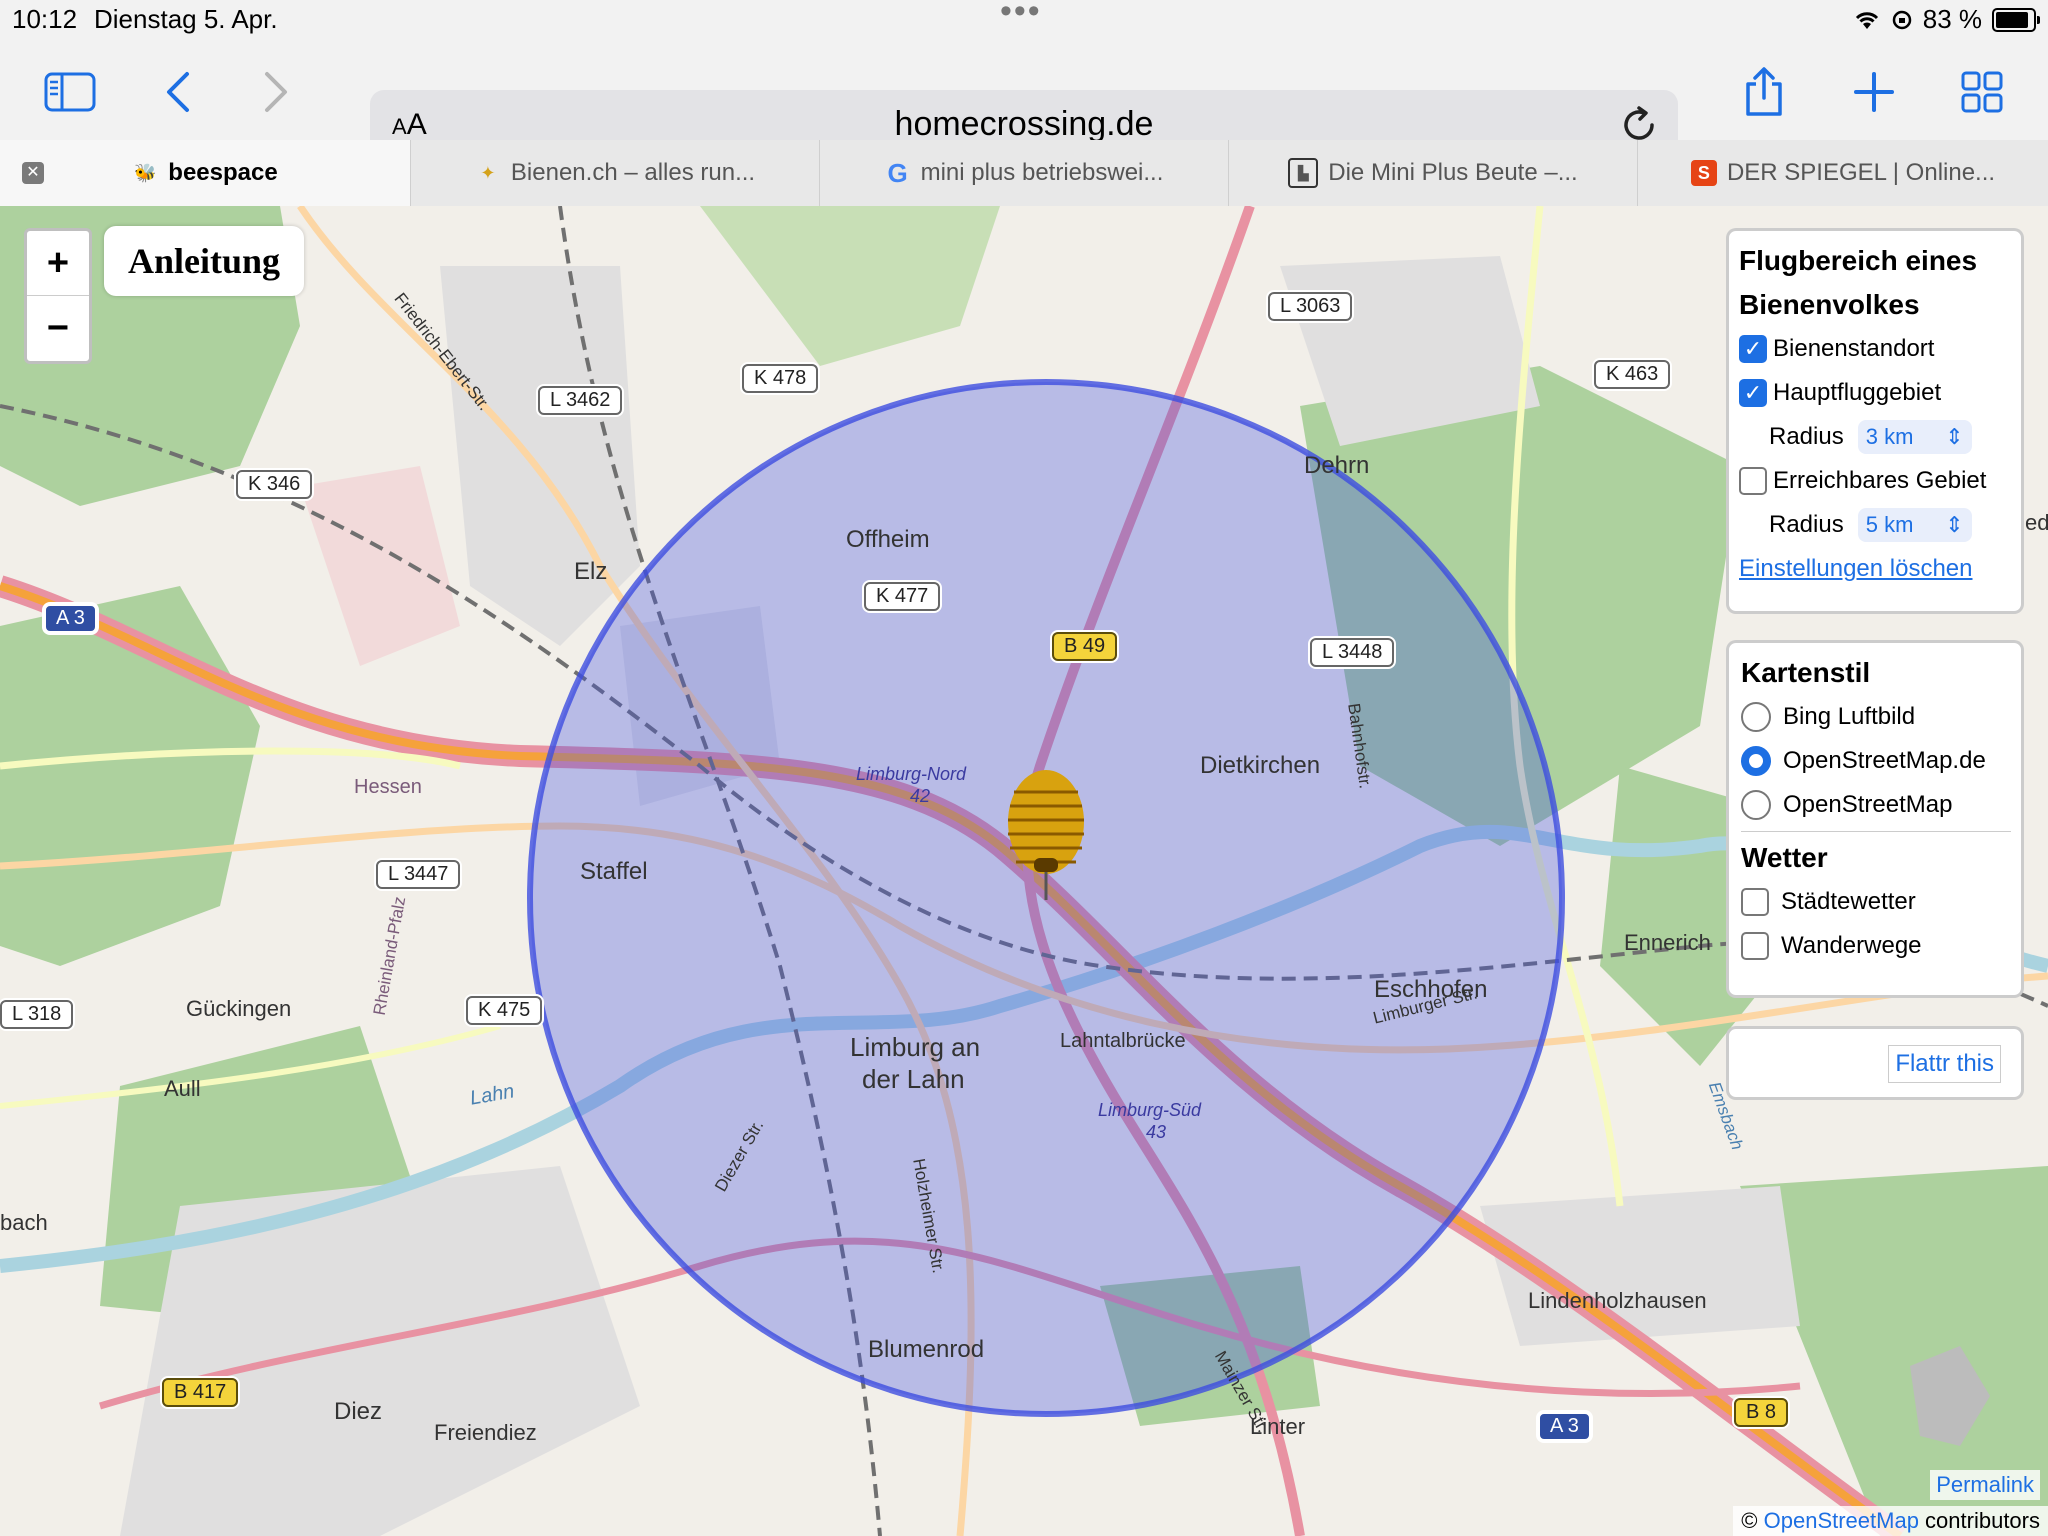  Describe the element at coordinates (1841, 1520) in the screenshot. I see `osm-attribution-link: OpenStreetMap` at that location.